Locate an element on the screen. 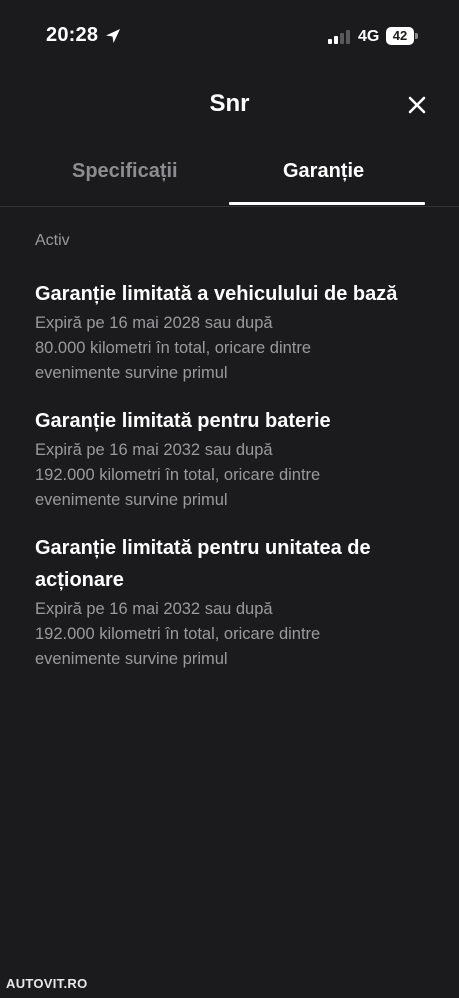 This screenshot has width=459, height=998. warranty-title: Garanție limitată pentru unitatea de is located at coordinates (203, 548).